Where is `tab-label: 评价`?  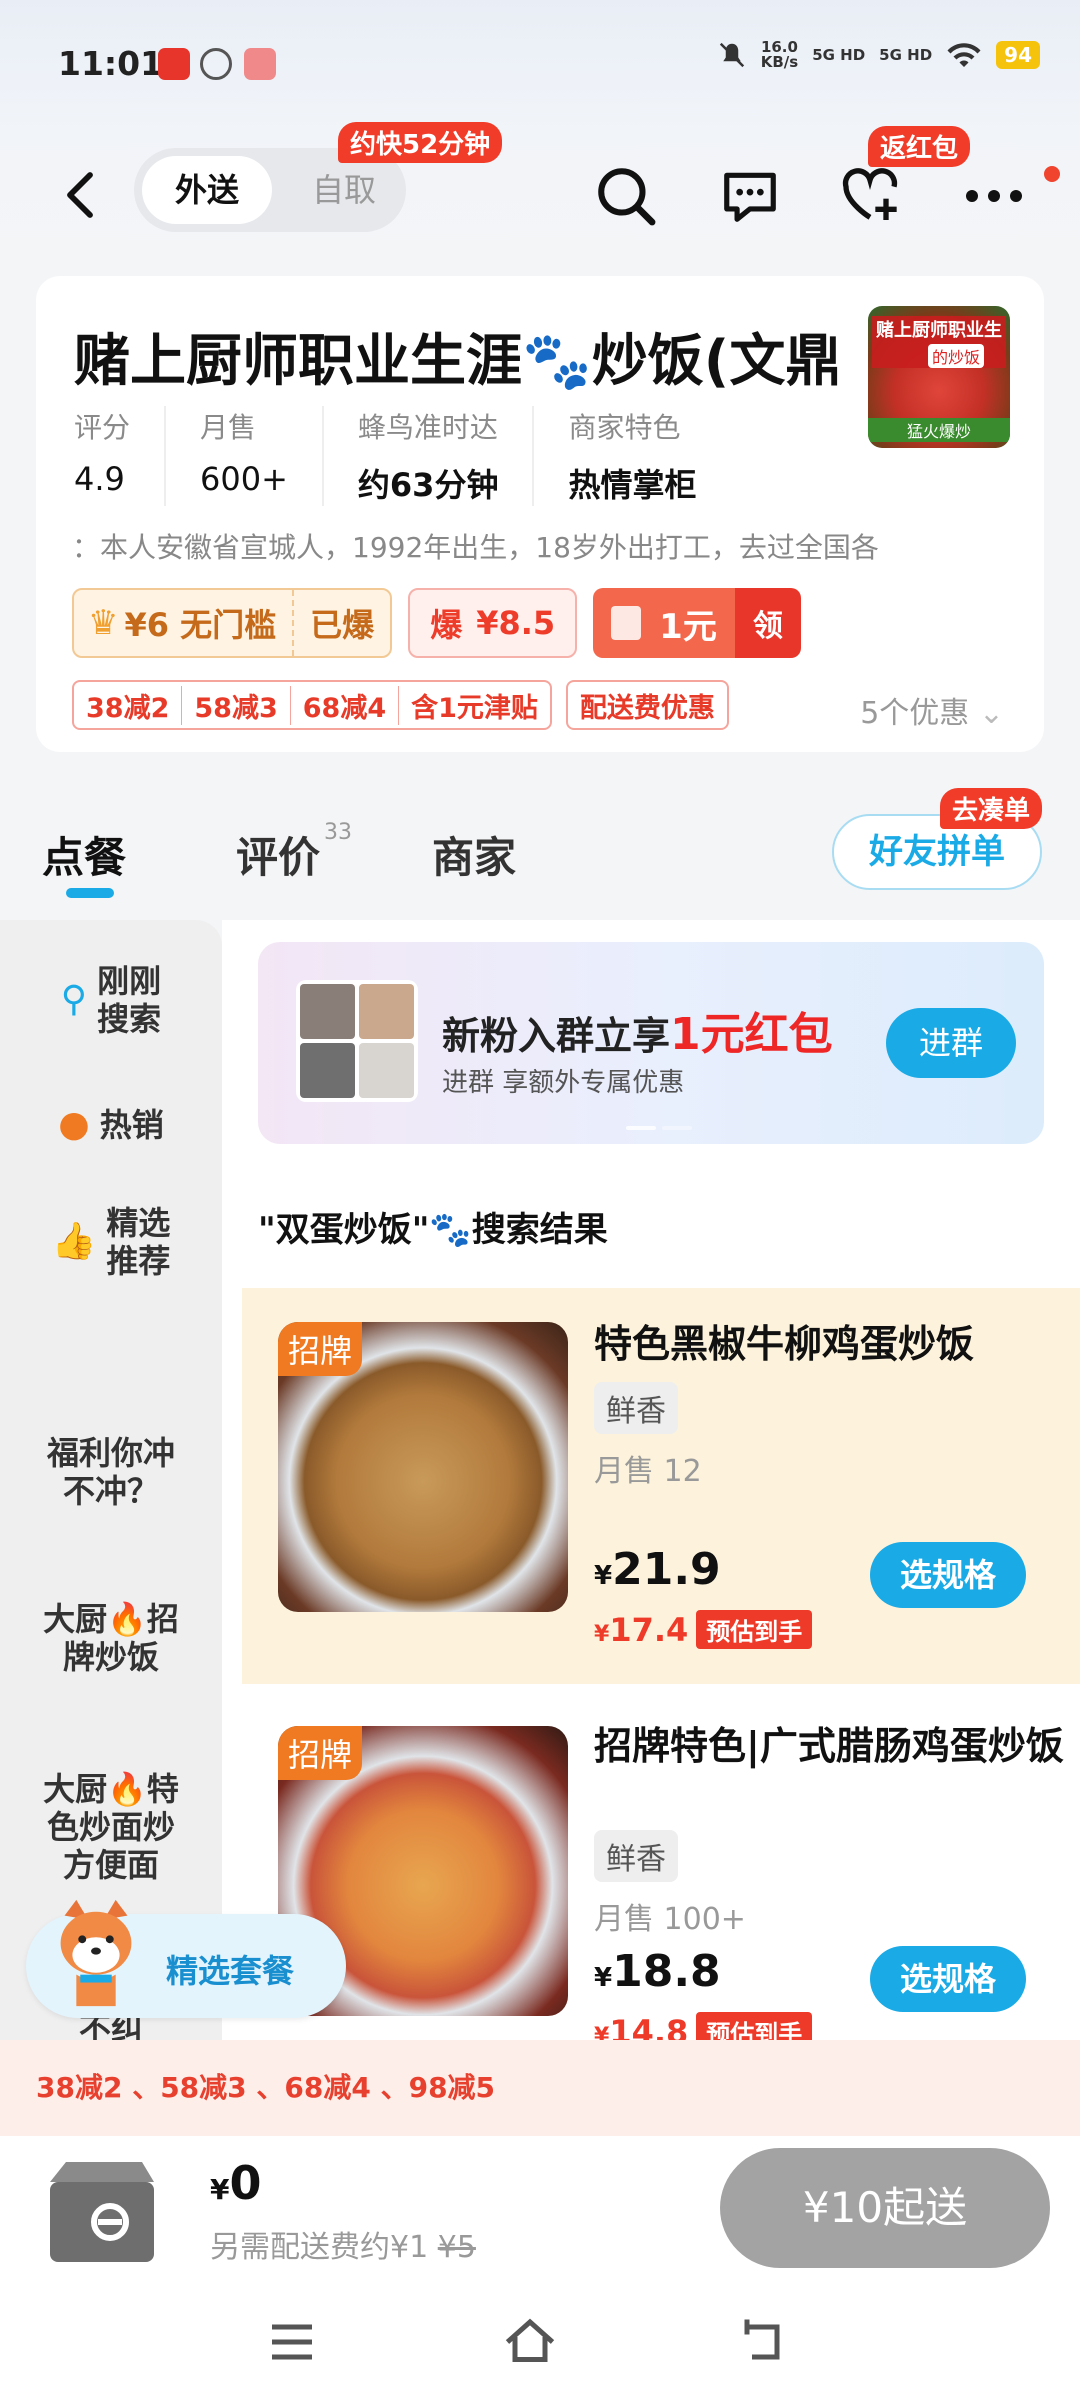
tab-label: 评价 is located at coordinates (278, 857).